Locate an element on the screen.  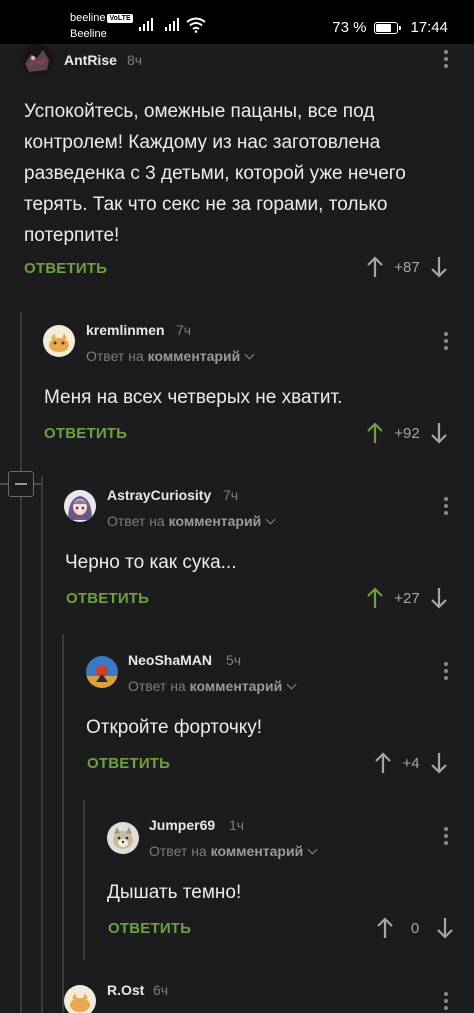
comment-username: Jumper69 is located at coordinates (182, 825).